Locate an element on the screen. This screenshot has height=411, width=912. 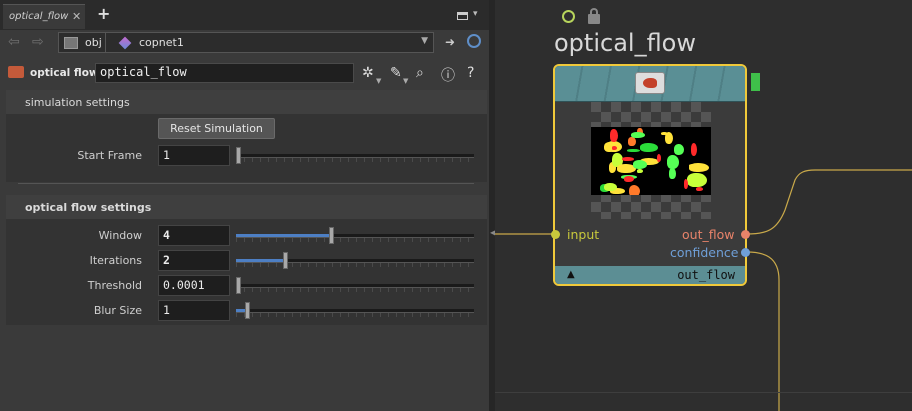
path-separator is located at coordinates (105, 42).